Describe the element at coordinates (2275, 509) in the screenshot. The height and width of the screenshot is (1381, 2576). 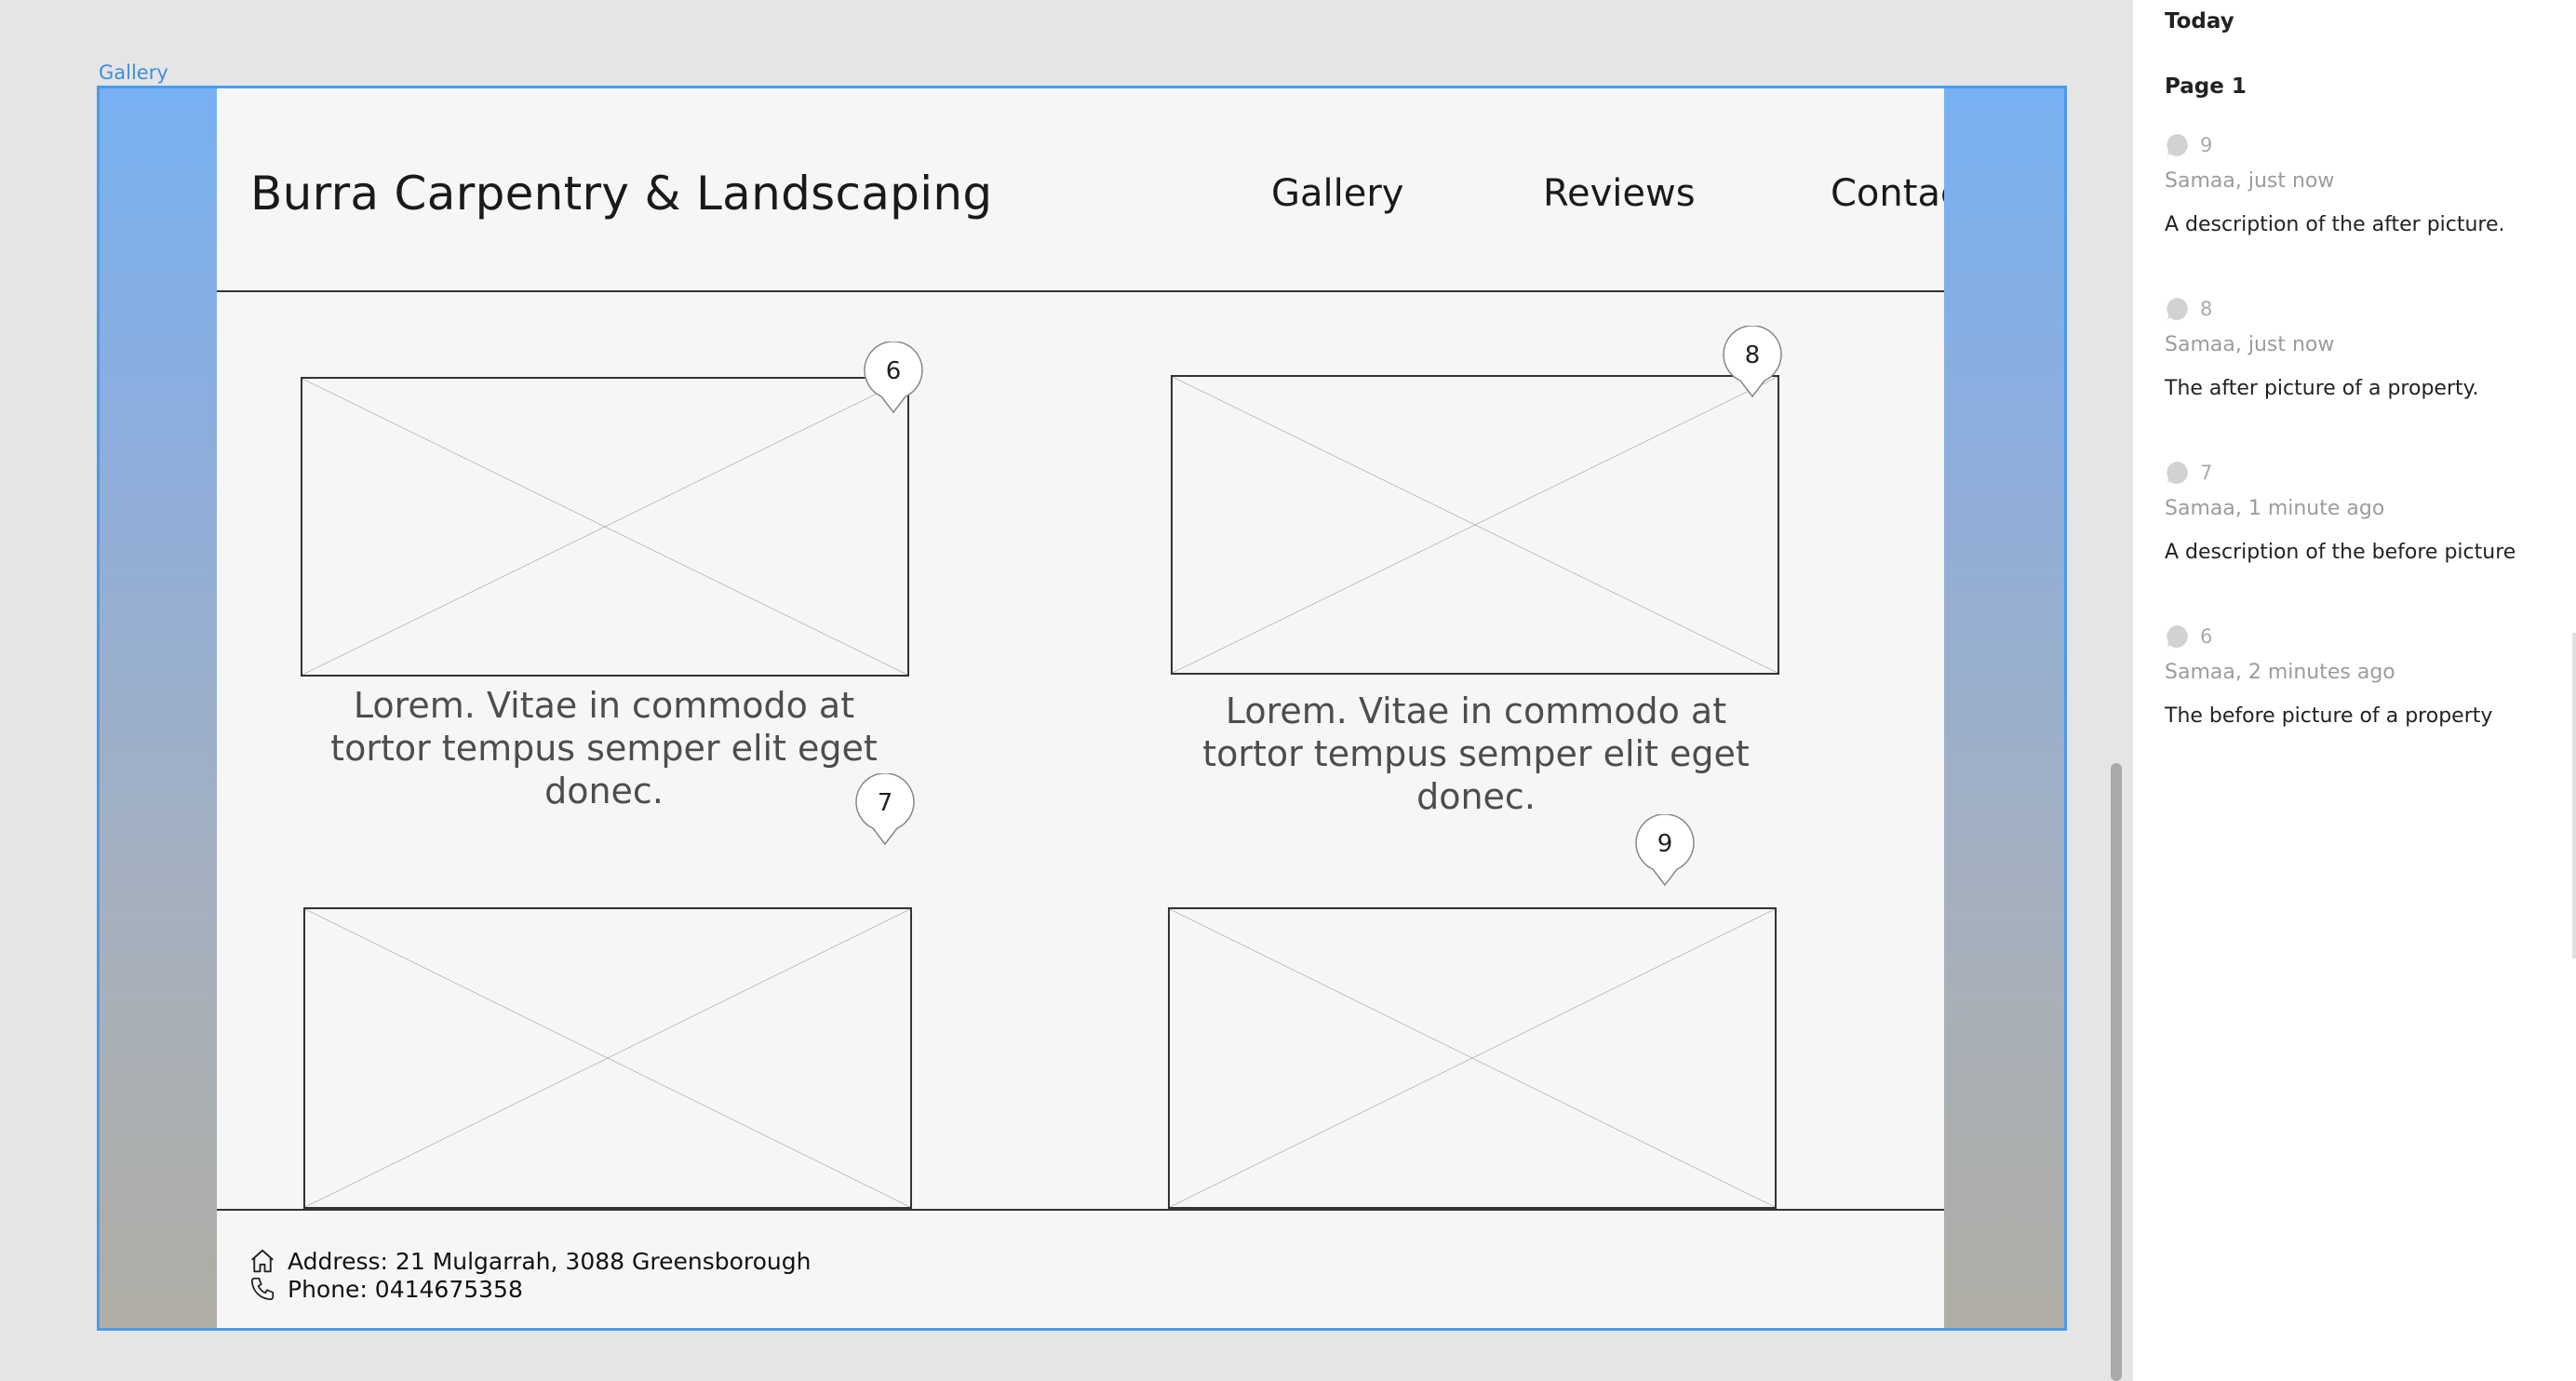
I see `comment-meta: Samaa, 1 minute ago` at that location.